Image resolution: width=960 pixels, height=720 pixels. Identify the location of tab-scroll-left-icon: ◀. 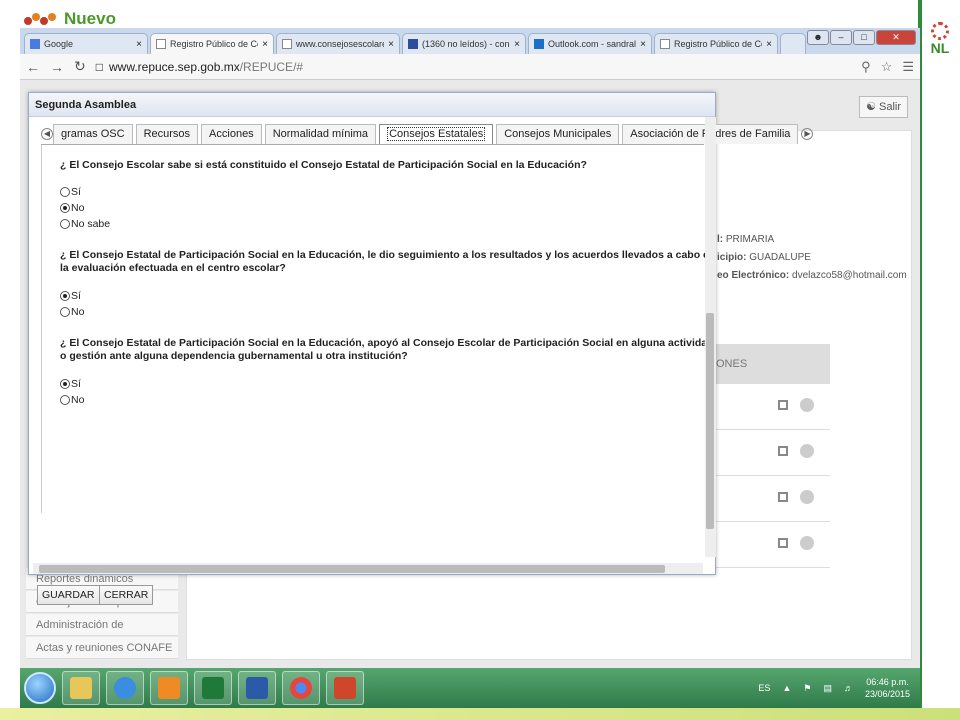
(47, 133).